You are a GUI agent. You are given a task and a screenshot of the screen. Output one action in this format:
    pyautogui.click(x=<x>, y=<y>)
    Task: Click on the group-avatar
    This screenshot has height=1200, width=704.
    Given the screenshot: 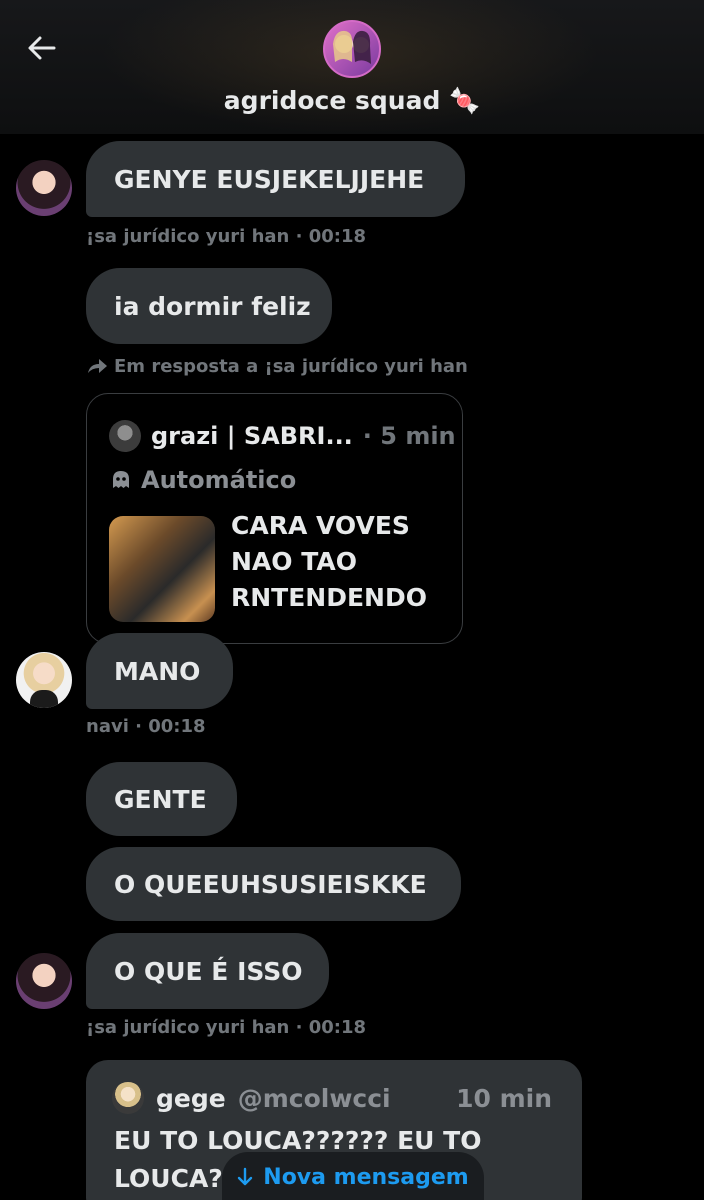 What is the action you would take?
    pyautogui.click(x=352, y=49)
    